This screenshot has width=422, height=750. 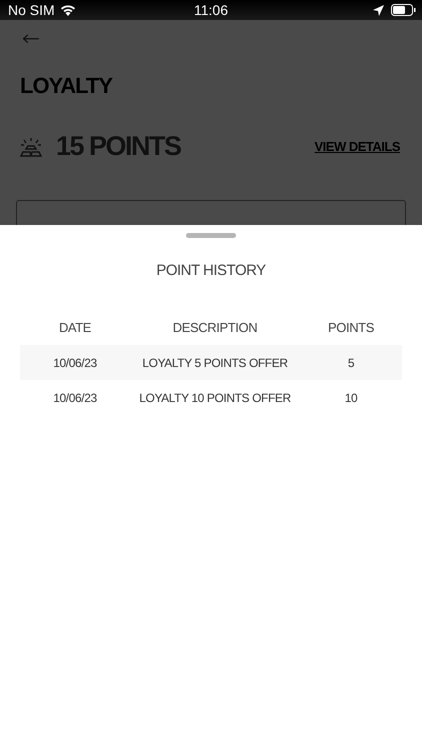 What do you see at coordinates (351, 397) in the screenshot?
I see `table-cell-text: 10` at bounding box center [351, 397].